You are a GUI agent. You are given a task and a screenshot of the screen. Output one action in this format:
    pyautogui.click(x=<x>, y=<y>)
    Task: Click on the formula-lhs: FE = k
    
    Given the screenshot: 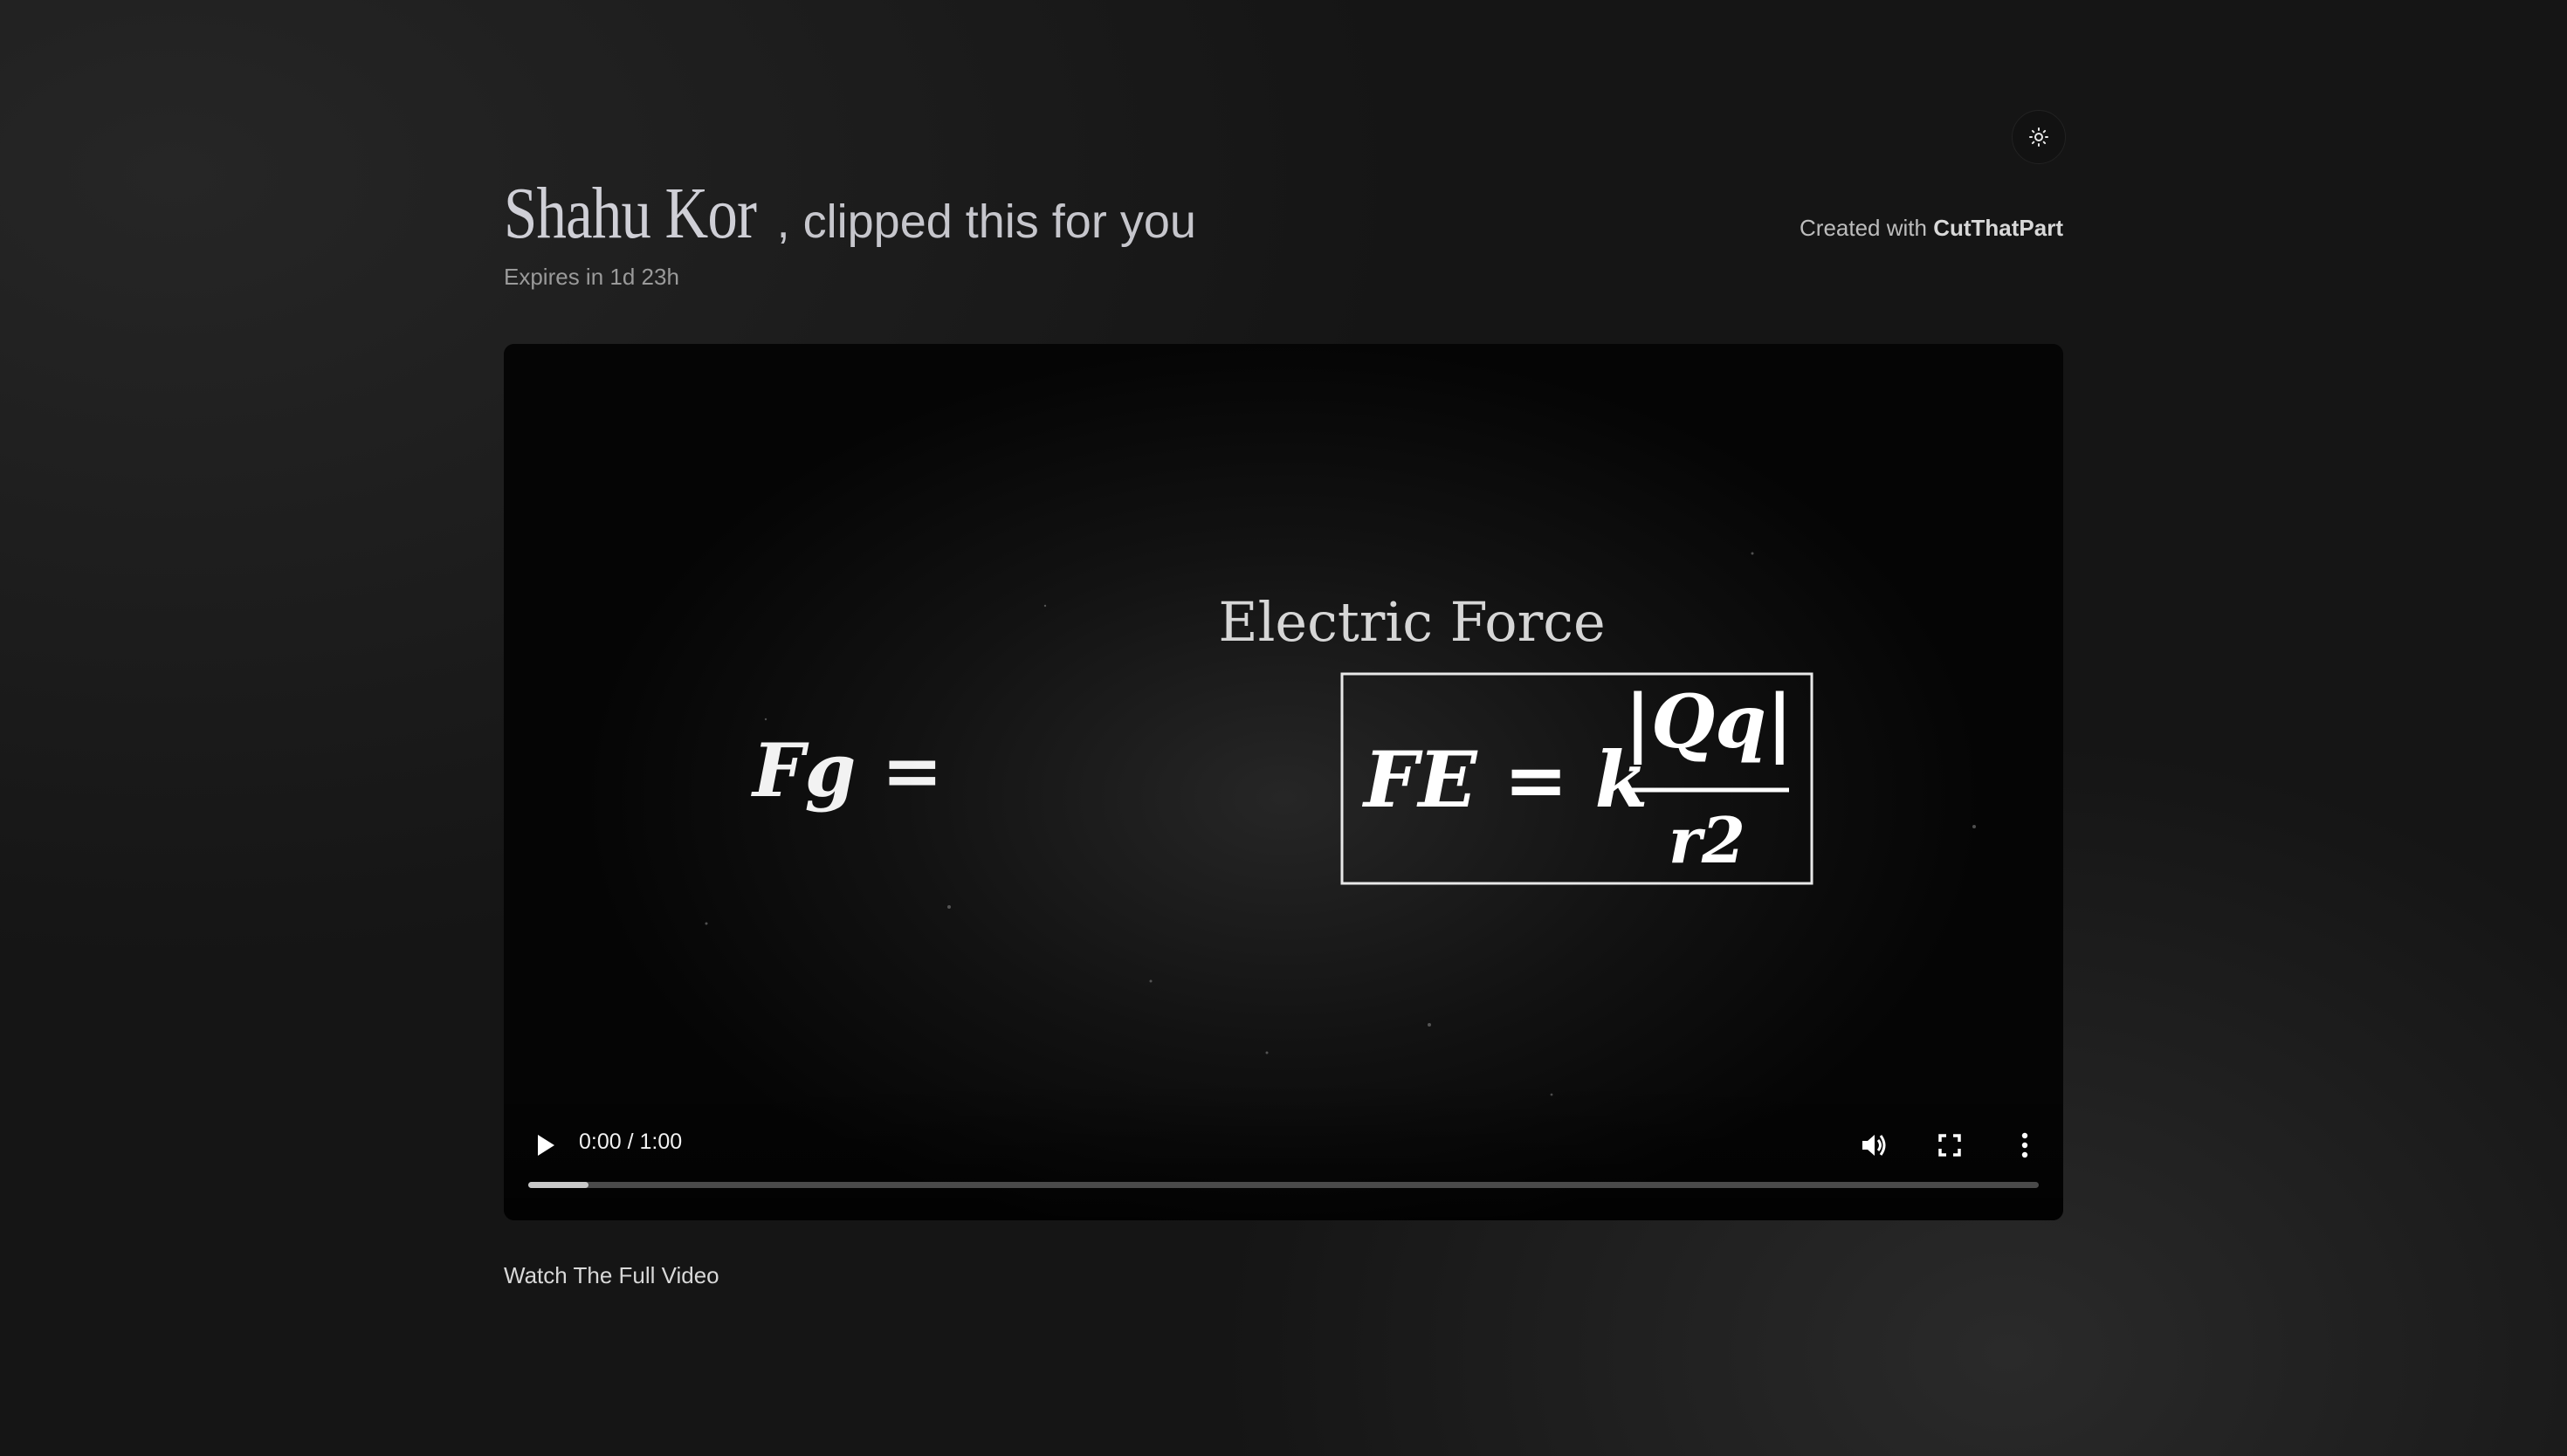 What is the action you would take?
    pyautogui.click(x=1504, y=779)
    